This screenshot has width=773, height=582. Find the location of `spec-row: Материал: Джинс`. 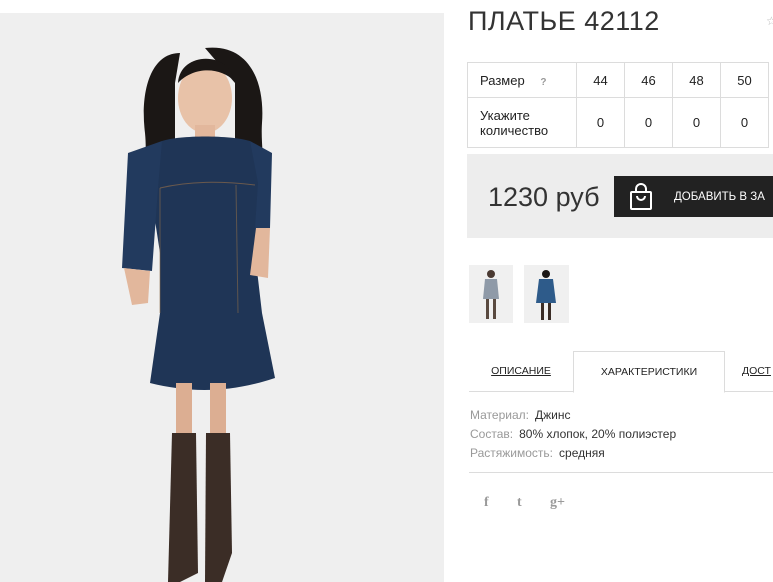

spec-row: Материал: Джинс is located at coordinates (573, 415).